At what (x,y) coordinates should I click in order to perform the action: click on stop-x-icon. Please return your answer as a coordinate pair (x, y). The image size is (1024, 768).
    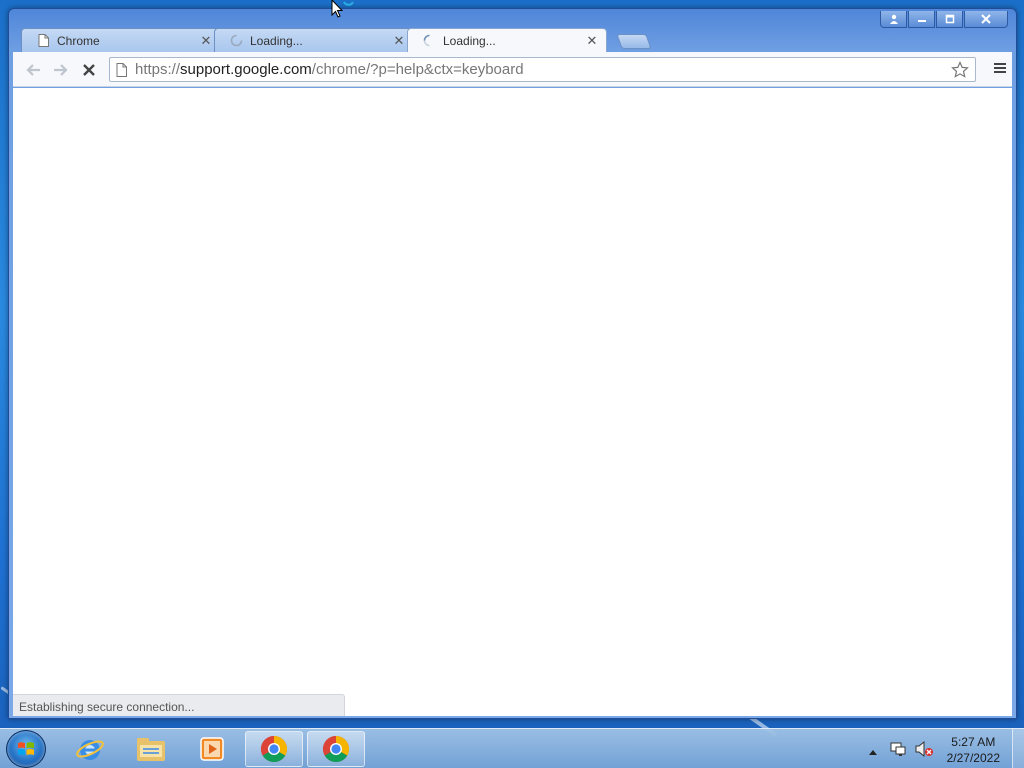
    Looking at the image, I should click on (89, 70).